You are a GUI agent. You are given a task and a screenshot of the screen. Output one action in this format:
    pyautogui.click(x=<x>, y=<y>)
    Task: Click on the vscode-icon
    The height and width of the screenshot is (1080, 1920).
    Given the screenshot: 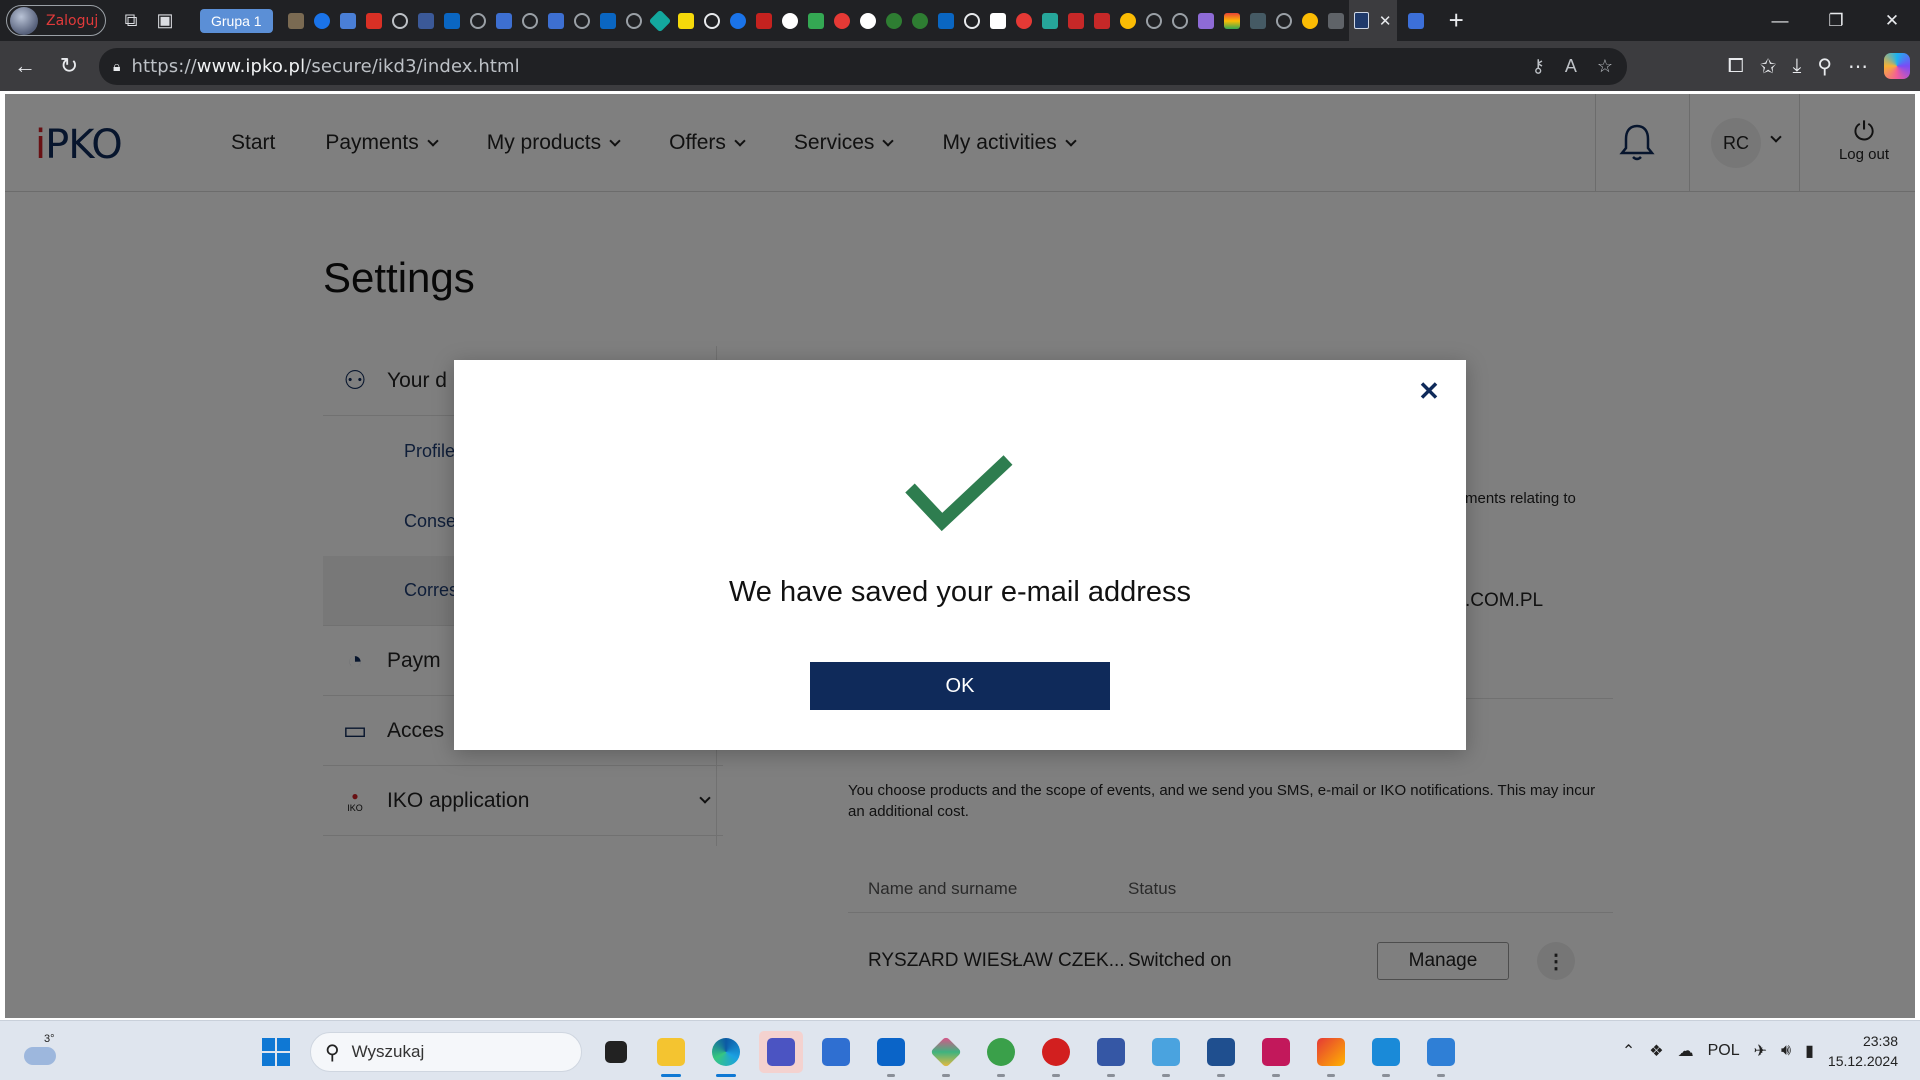 What is the action you would take?
    pyautogui.click(x=1386, y=1054)
    